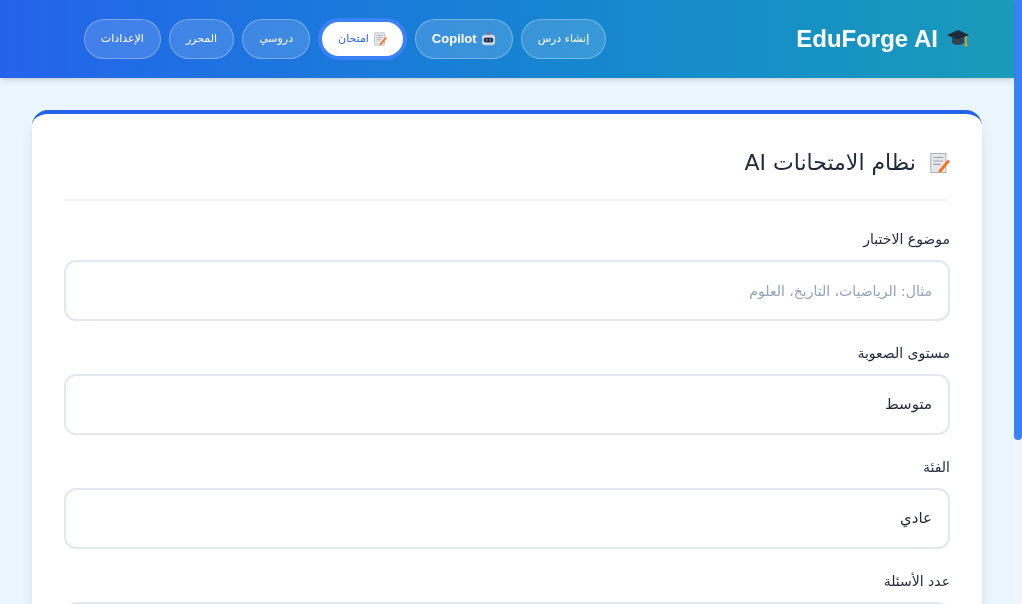 The height and width of the screenshot is (604, 1022). Describe the element at coordinates (903, 354) in the screenshot. I see `field-label: مستوى الصعوبة` at that location.